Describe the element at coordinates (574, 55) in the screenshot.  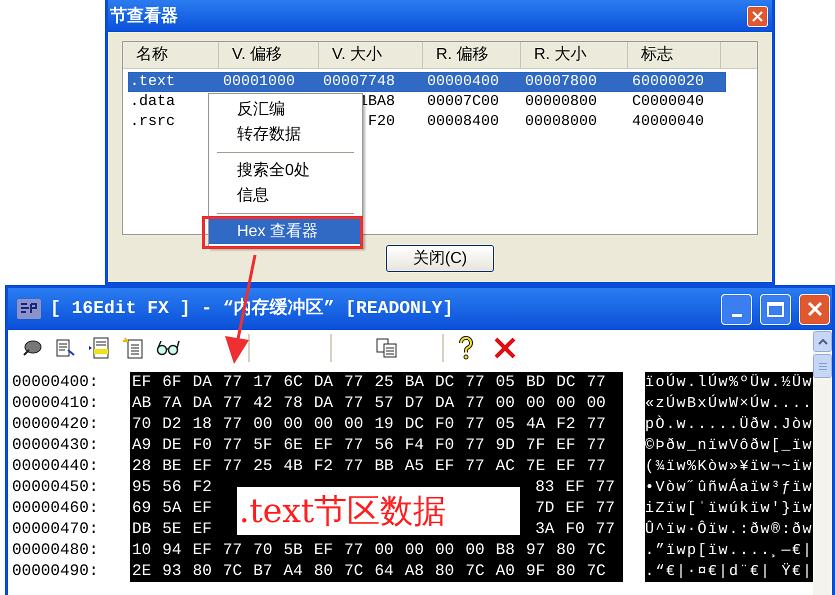
I see `column-header: R. 大小` at that location.